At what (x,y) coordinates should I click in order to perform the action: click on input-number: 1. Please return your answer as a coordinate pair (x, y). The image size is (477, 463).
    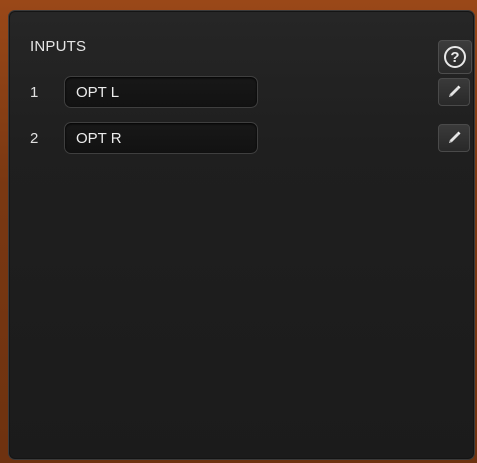
    Looking at the image, I should click on (34, 92).